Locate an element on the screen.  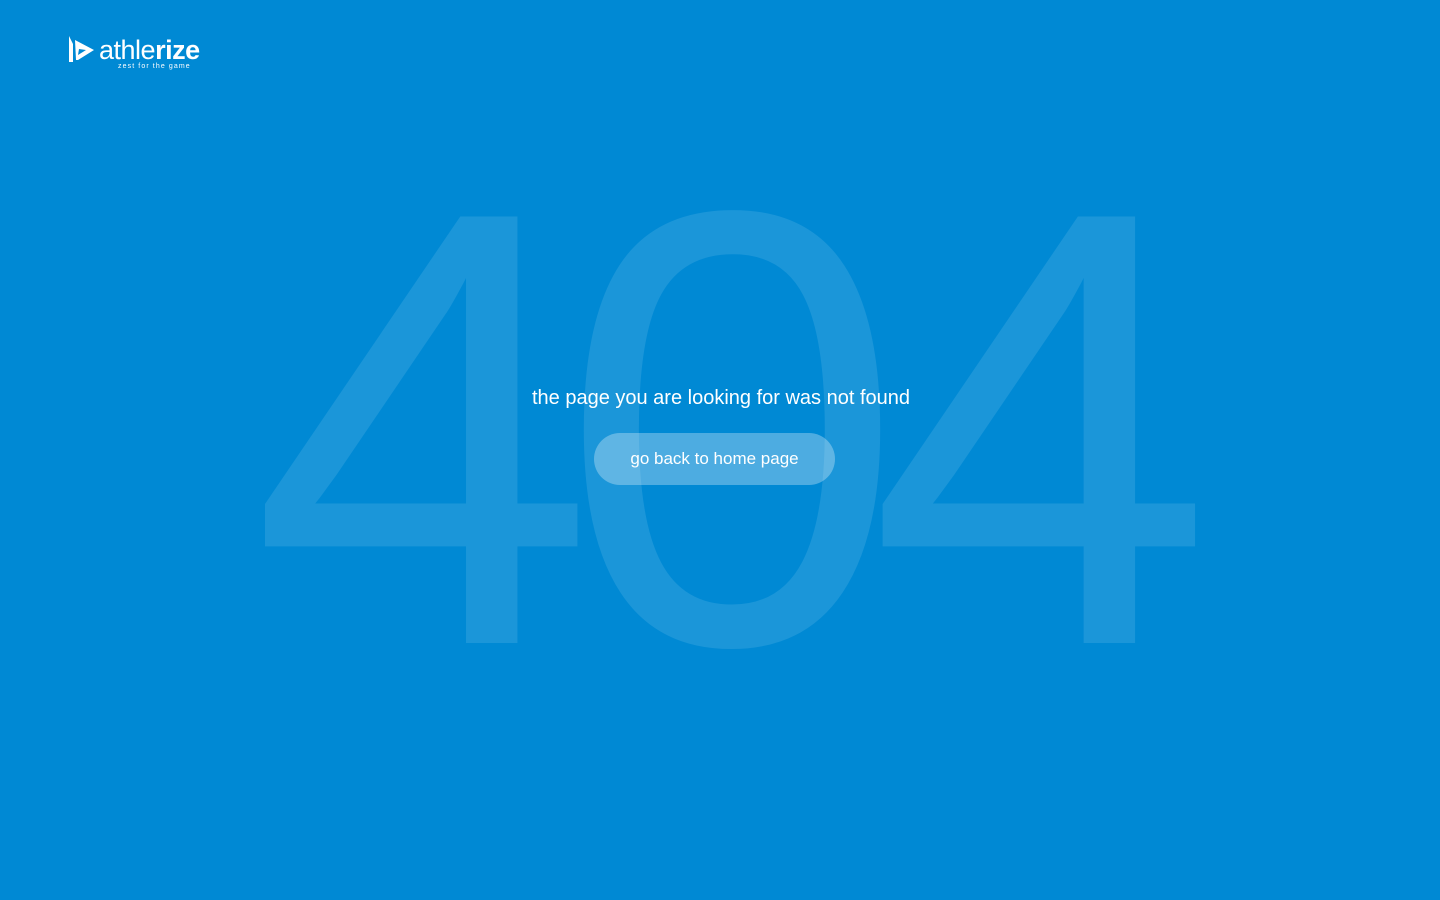
logo-wordmark-light: athle is located at coordinates (127, 50).